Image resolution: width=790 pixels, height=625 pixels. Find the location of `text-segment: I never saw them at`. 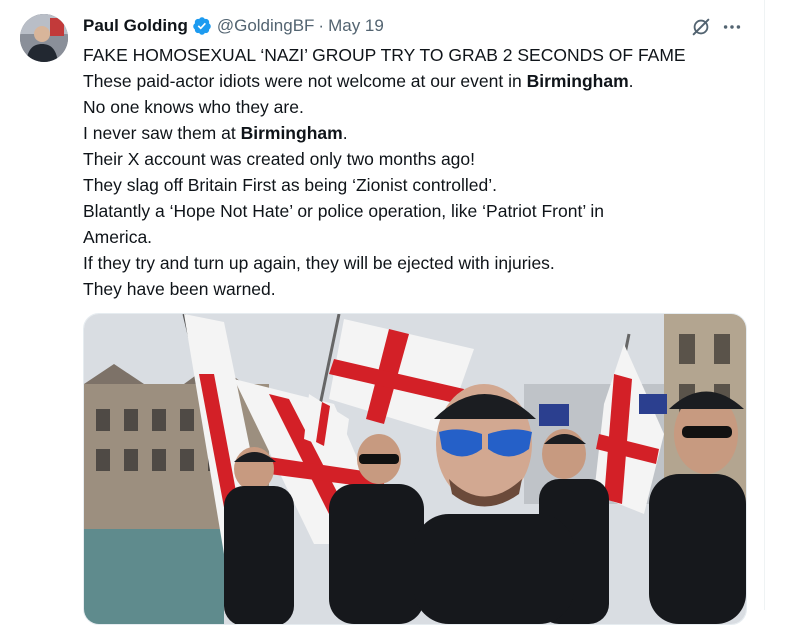

text-segment: I never saw them at is located at coordinates (162, 133).